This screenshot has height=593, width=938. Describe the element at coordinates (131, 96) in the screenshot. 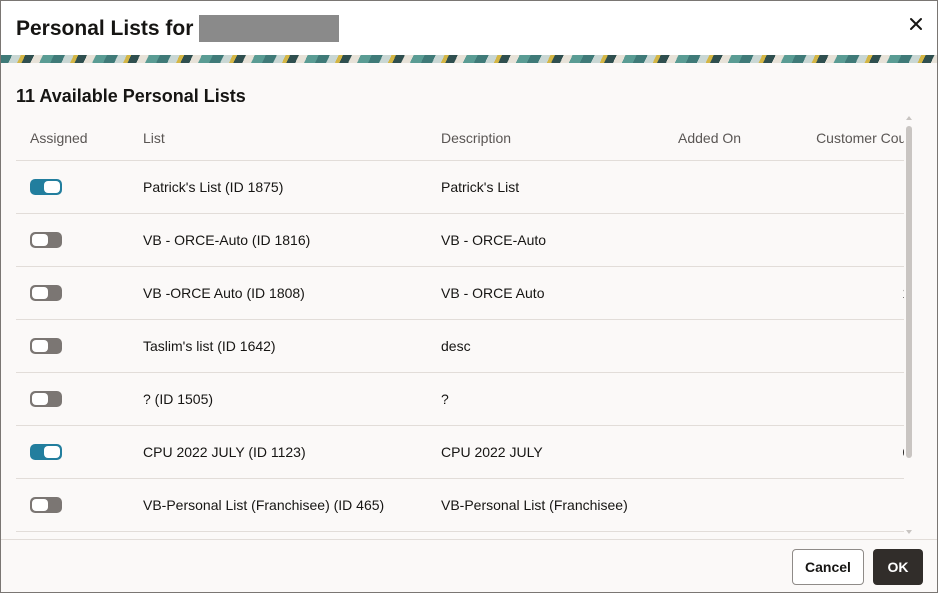

I see `available-lists-heading: 11 Available Personal Lists` at that location.